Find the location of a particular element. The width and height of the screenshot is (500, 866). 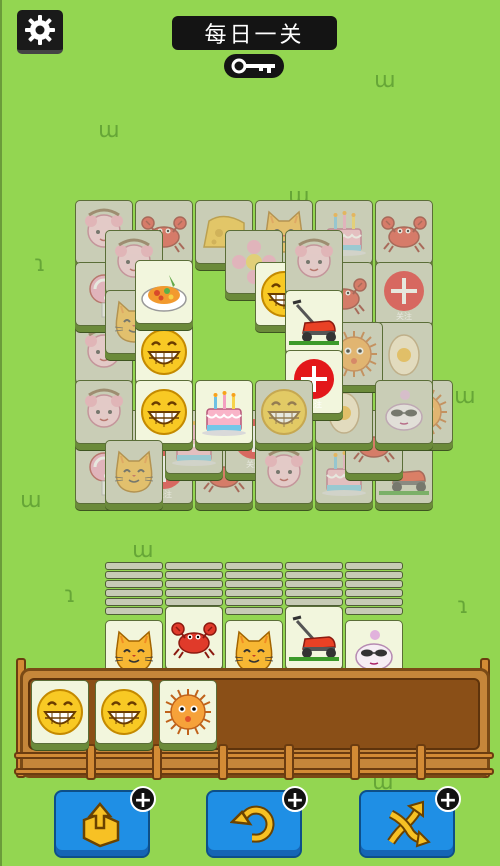

level-title-text: 每日一关 is located at coordinates (254, 35).